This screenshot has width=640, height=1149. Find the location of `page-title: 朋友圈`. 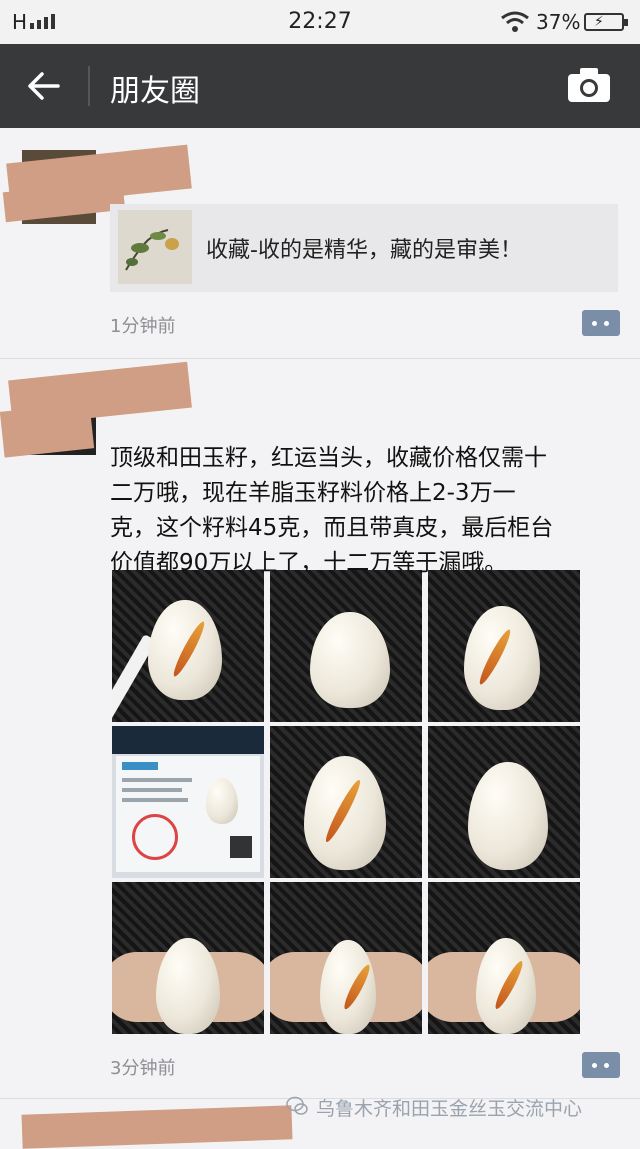

page-title: 朋友圈 is located at coordinates (155, 91).